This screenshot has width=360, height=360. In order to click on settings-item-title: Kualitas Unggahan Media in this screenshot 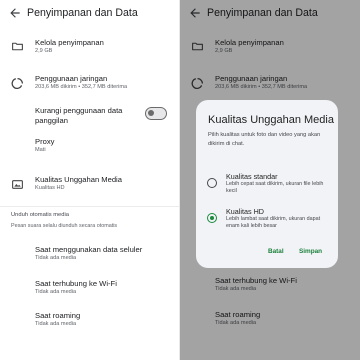, I will do `click(78, 179)`.